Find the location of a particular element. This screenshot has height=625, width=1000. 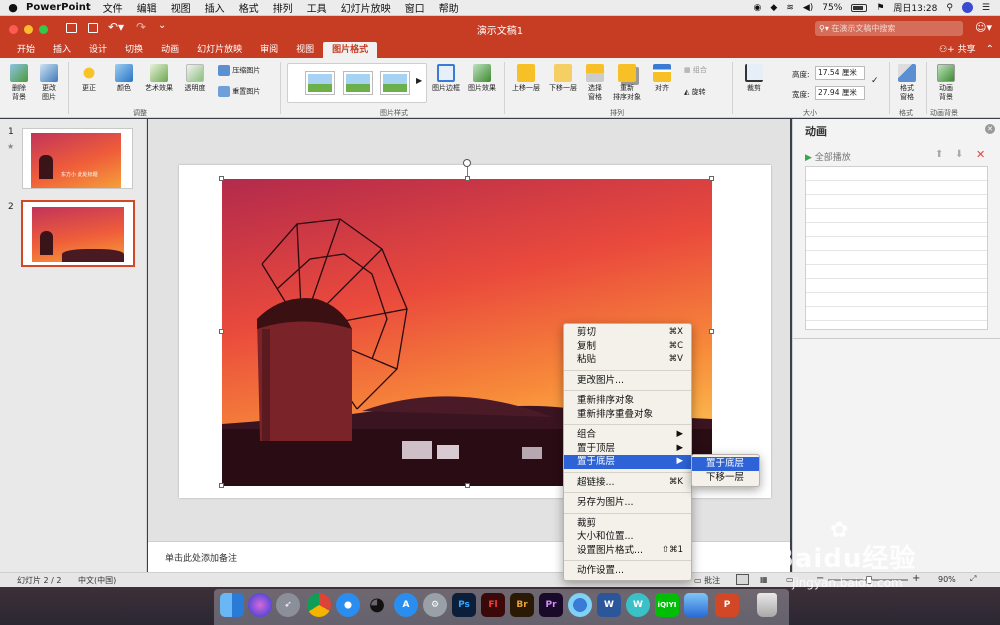

tab-animations: 动画 is located at coordinates (170, 50).